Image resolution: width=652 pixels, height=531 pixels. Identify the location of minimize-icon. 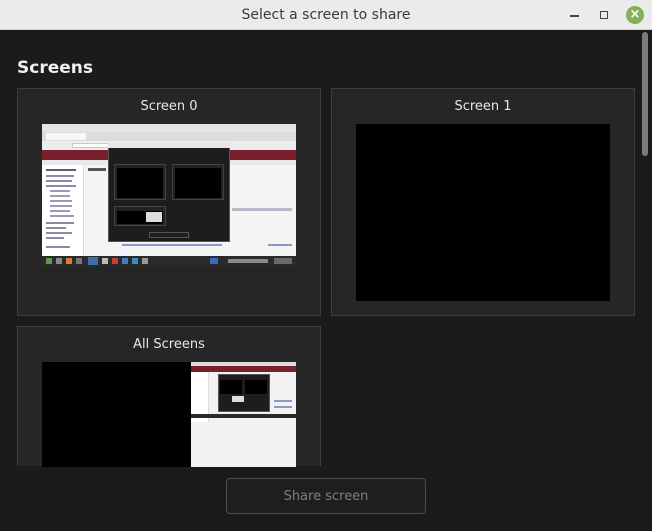
(574, 16).